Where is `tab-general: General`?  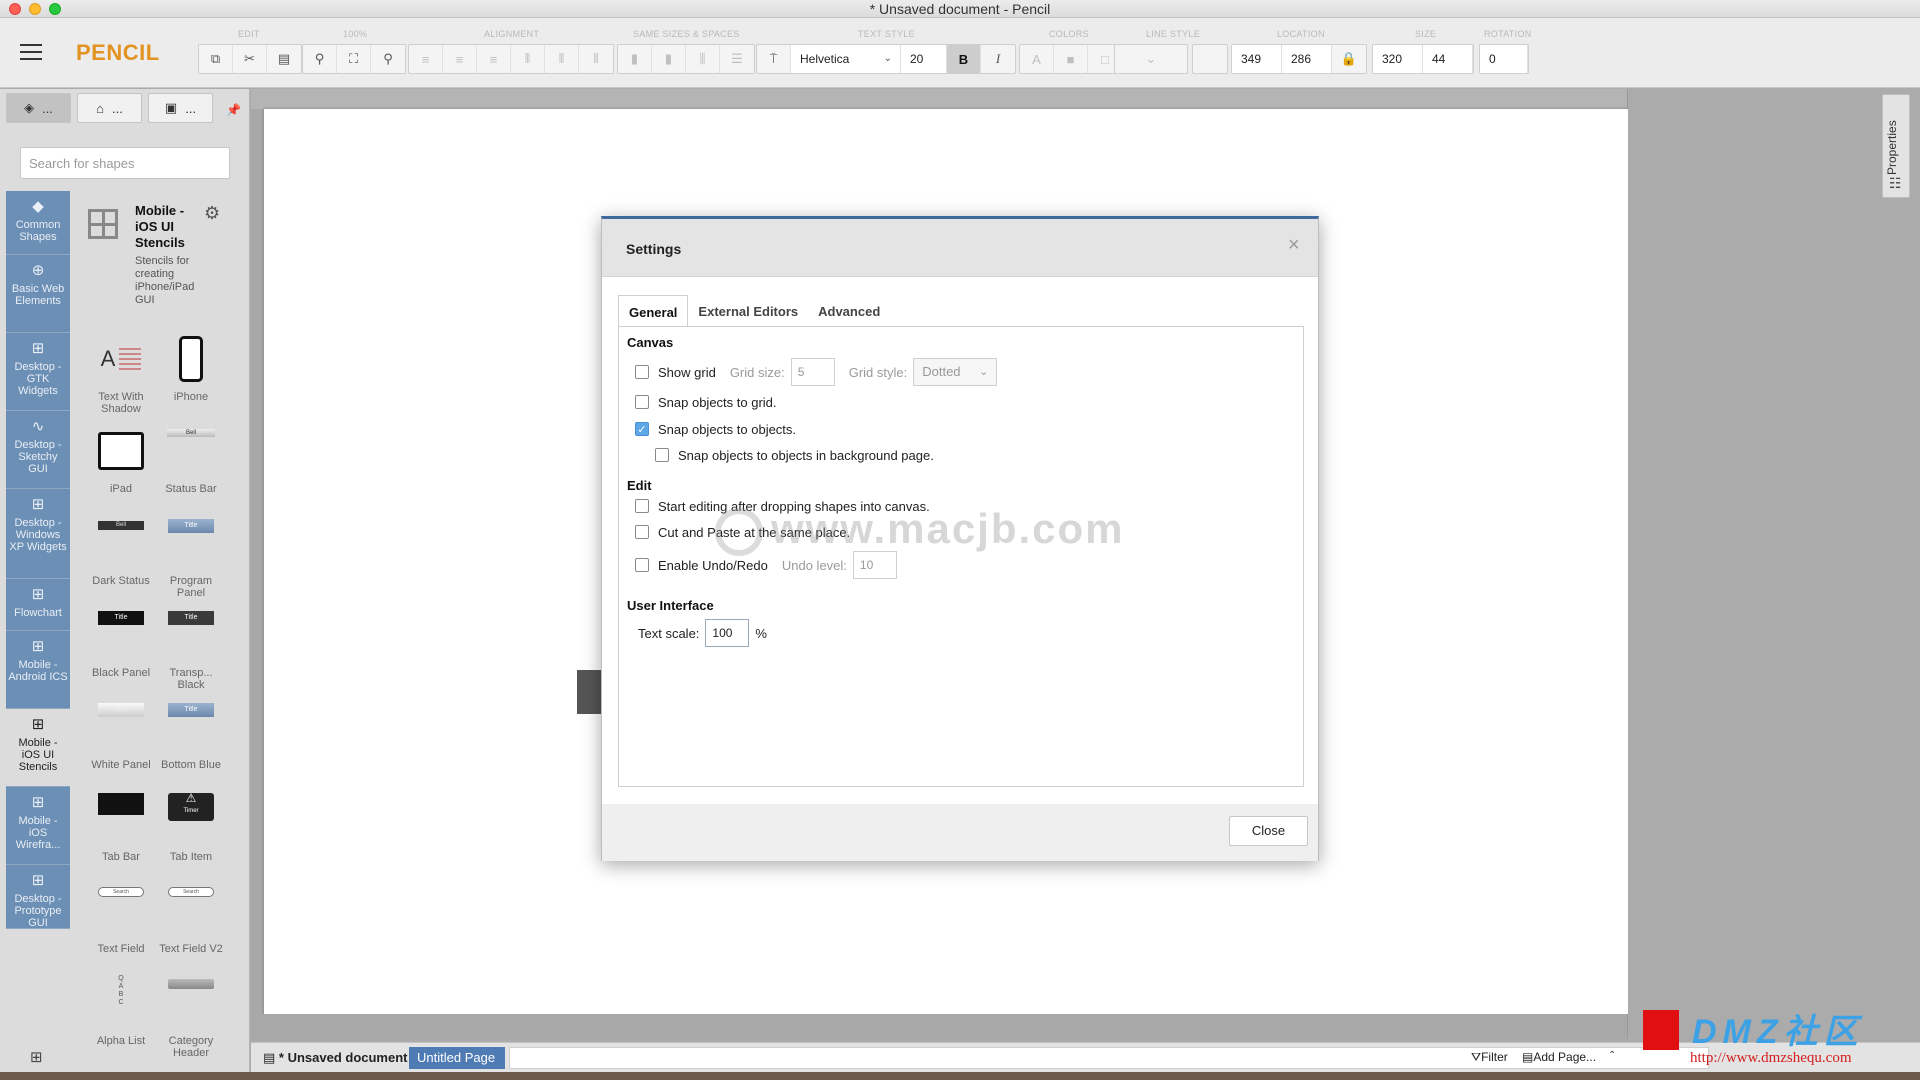
tab-general: General is located at coordinates (653, 311).